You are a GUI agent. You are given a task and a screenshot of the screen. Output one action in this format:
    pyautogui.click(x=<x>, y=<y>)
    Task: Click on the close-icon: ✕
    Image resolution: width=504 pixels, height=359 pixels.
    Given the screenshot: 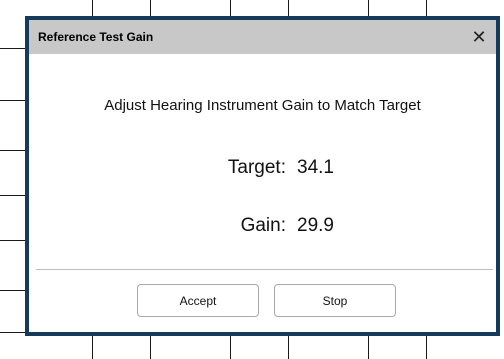 What is the action you would take?
    pyautogui.click(x=479, y=37)
    